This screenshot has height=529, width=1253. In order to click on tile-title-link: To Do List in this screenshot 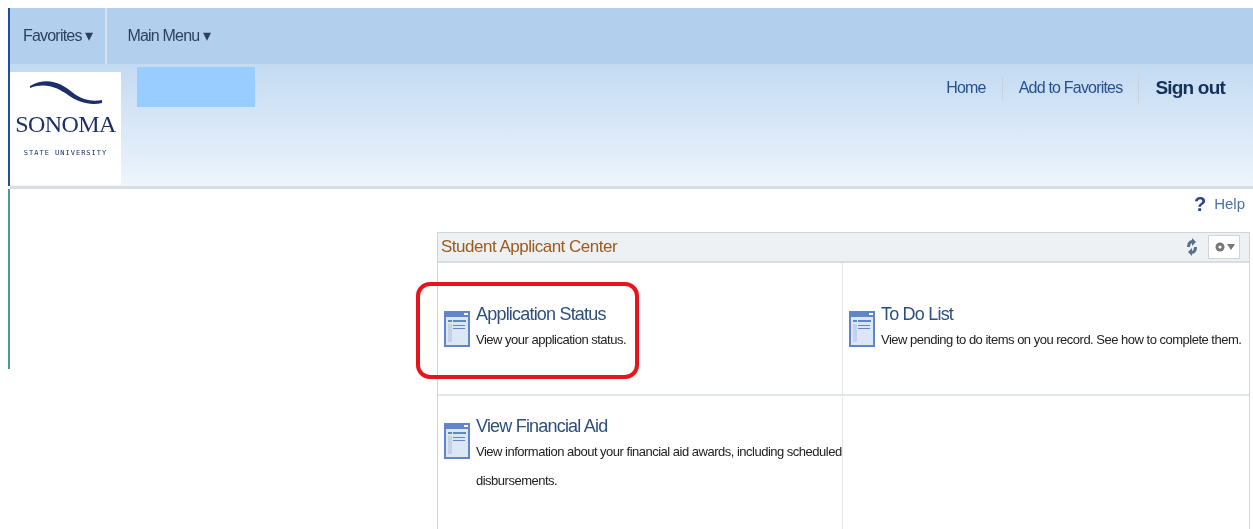, I will do `click(1061, 314)`.